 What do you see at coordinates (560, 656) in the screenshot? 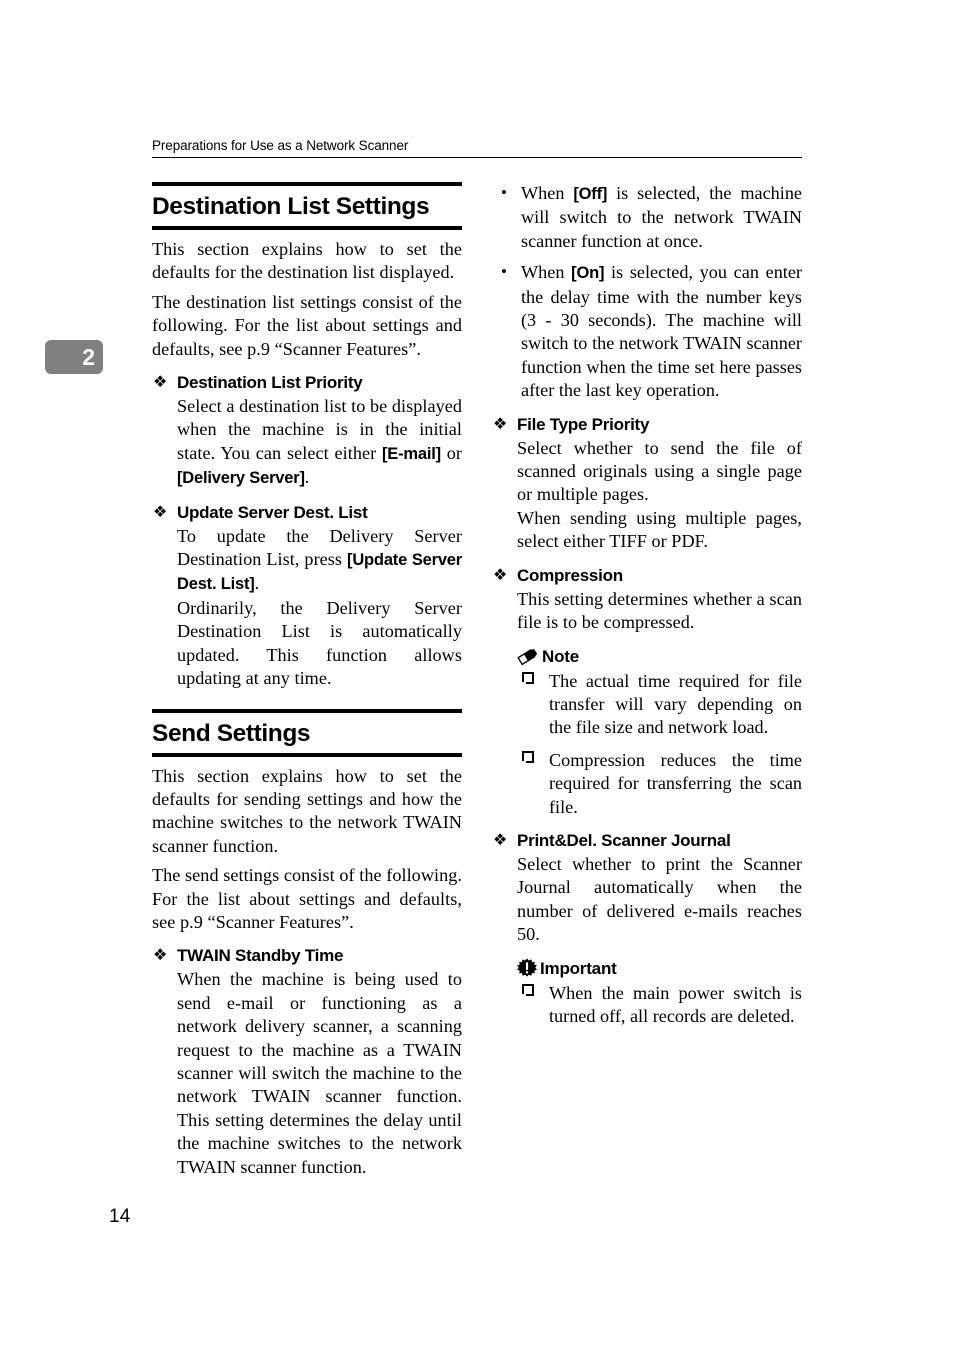
I see `note-label: Note` at bounding box center [560, 656].